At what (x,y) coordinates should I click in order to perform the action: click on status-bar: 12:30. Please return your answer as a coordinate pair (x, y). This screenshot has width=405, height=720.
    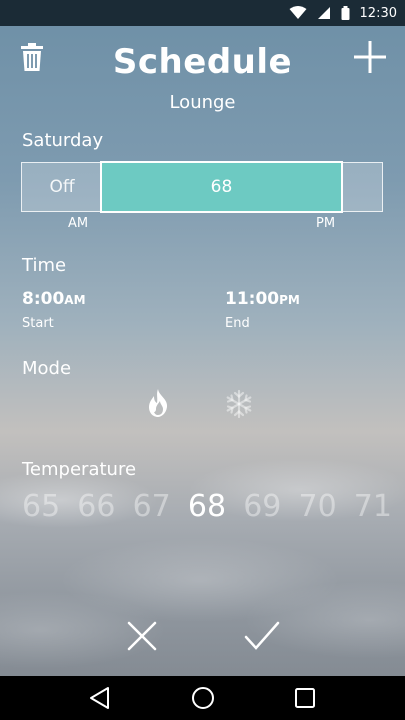
    Looking at the image, I should click on (202, 13).